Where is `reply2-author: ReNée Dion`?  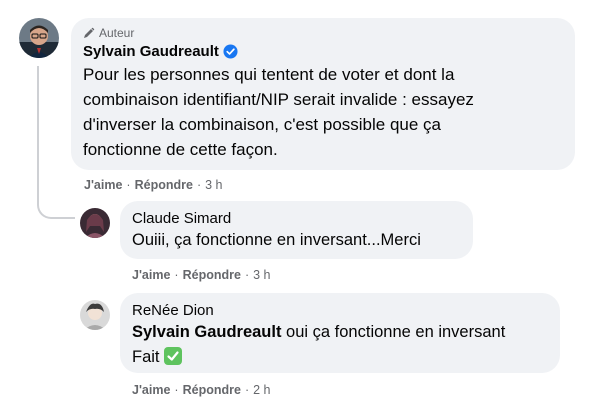 reply2-author: ReNée Dion is located at coordinates (340, 310).